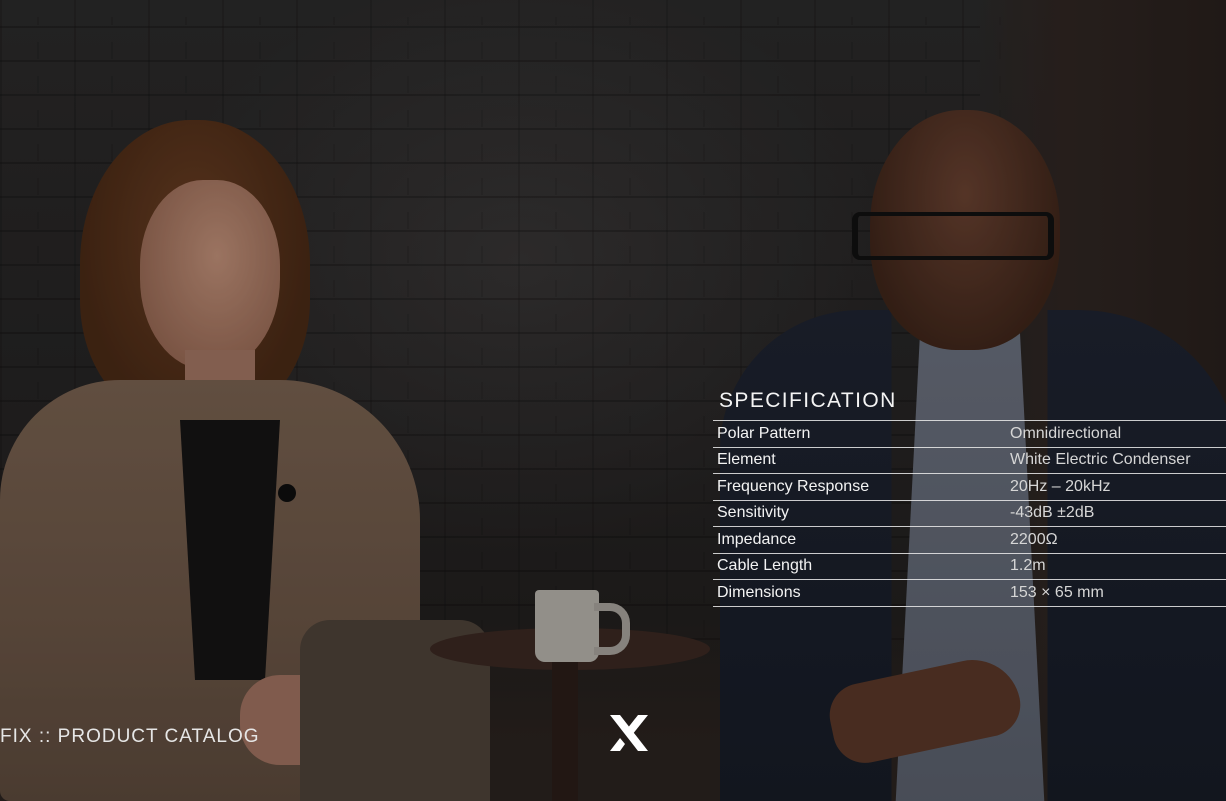 This screenshot has width=1226, height=801. What do you see at coordinates (130, 736) in the screenshot?
I see `catalog-label: FIX :: PRODUCT CATALOG` at bounding box center [130, 736].